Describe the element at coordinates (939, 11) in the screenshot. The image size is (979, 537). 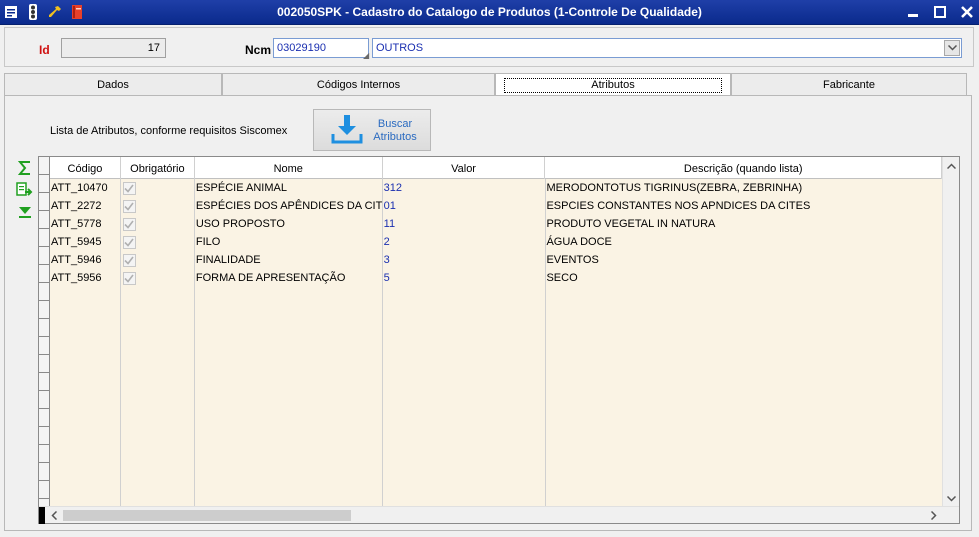
I see `maximize-button` at that location.